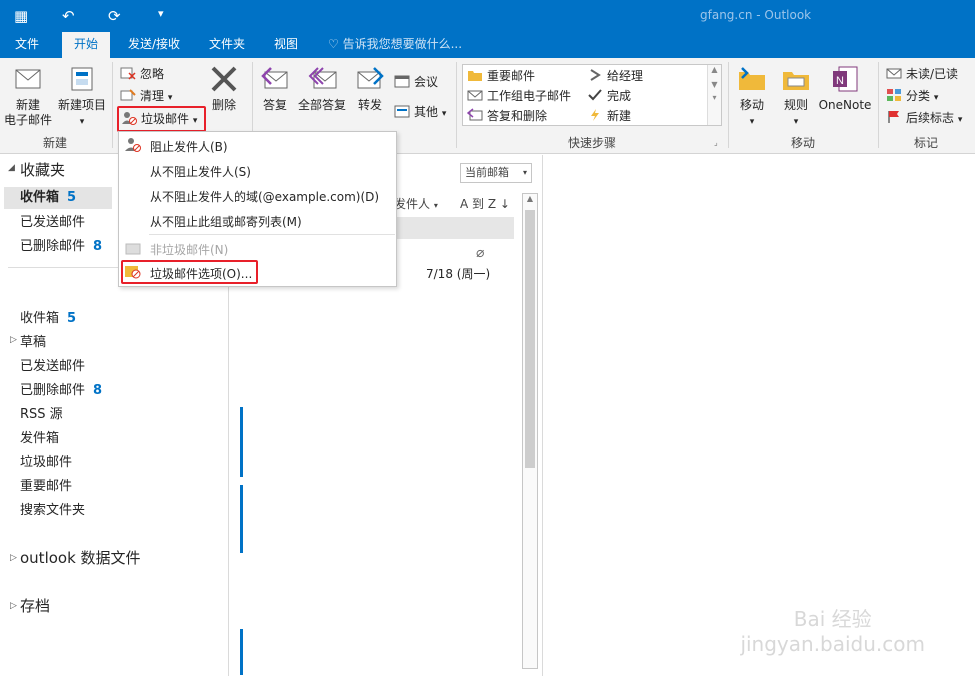  I want to click on ignore-button: 忽略, so click(142, 74).